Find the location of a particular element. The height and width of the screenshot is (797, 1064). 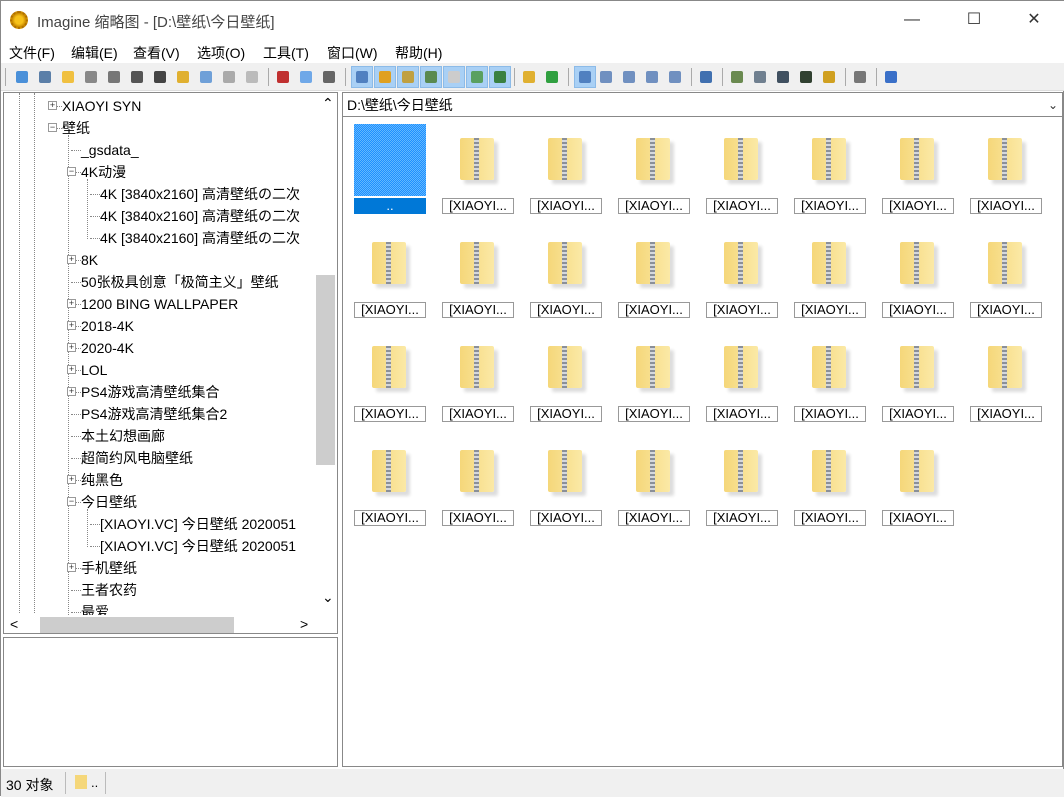

filmstrip-button is located at coordinates (806, 77).